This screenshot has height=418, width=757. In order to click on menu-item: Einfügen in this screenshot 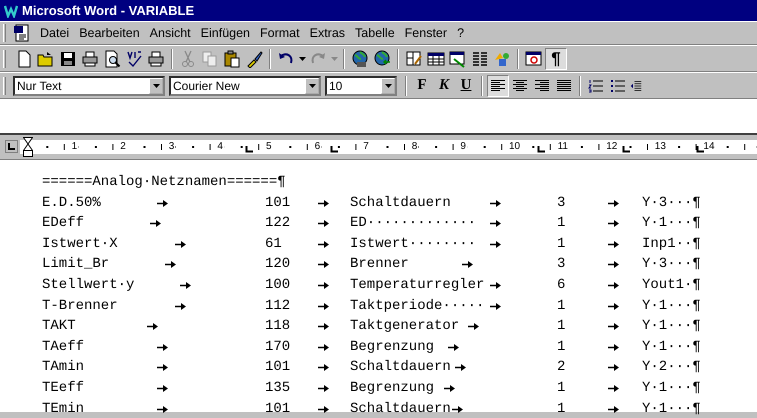, I will do `click(226, 33)`.